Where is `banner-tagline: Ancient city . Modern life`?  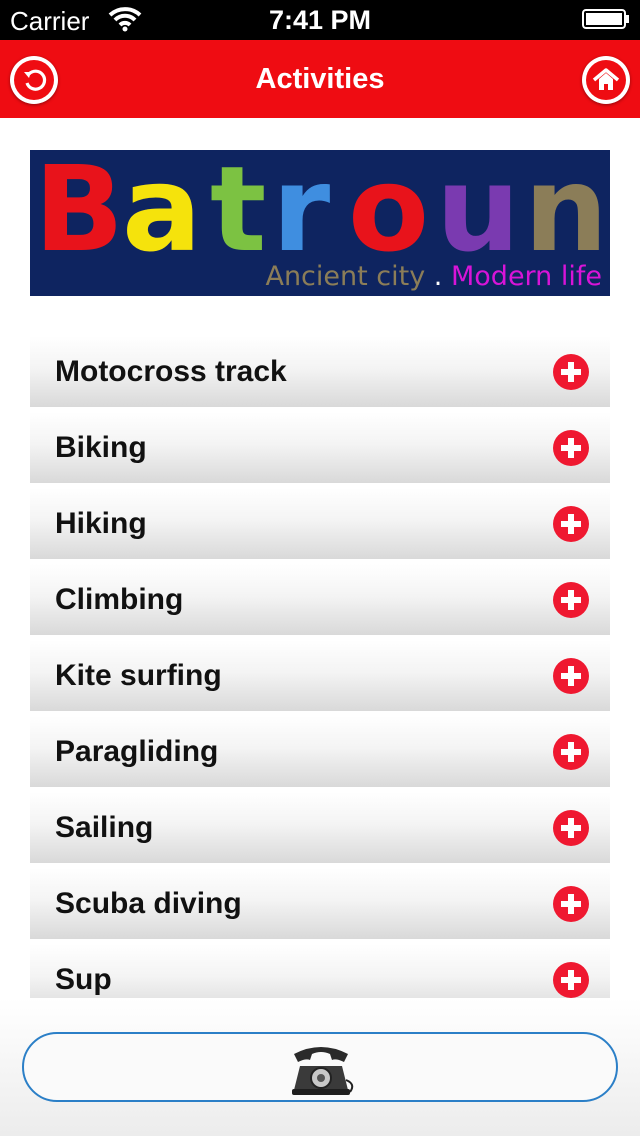 banner-tagline: Ancient city . Modern life is located at coordinates (433, 276).